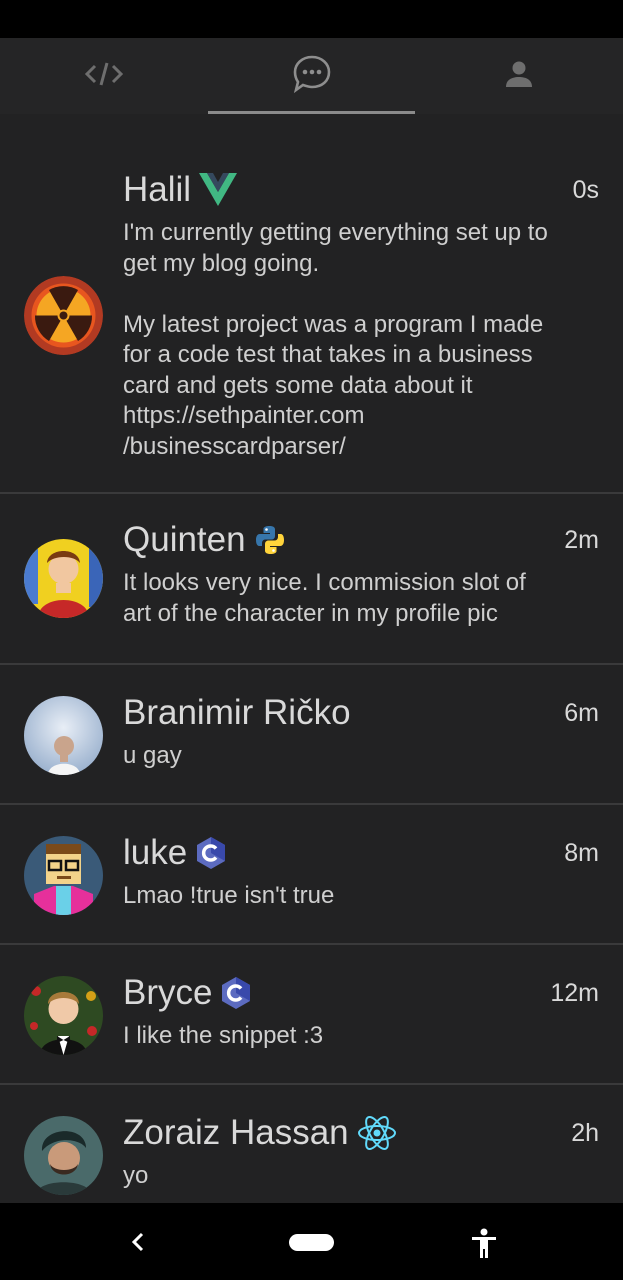 This screenshot has height=1280, width=623. I want to click on react-icon, so click(377, 1133).